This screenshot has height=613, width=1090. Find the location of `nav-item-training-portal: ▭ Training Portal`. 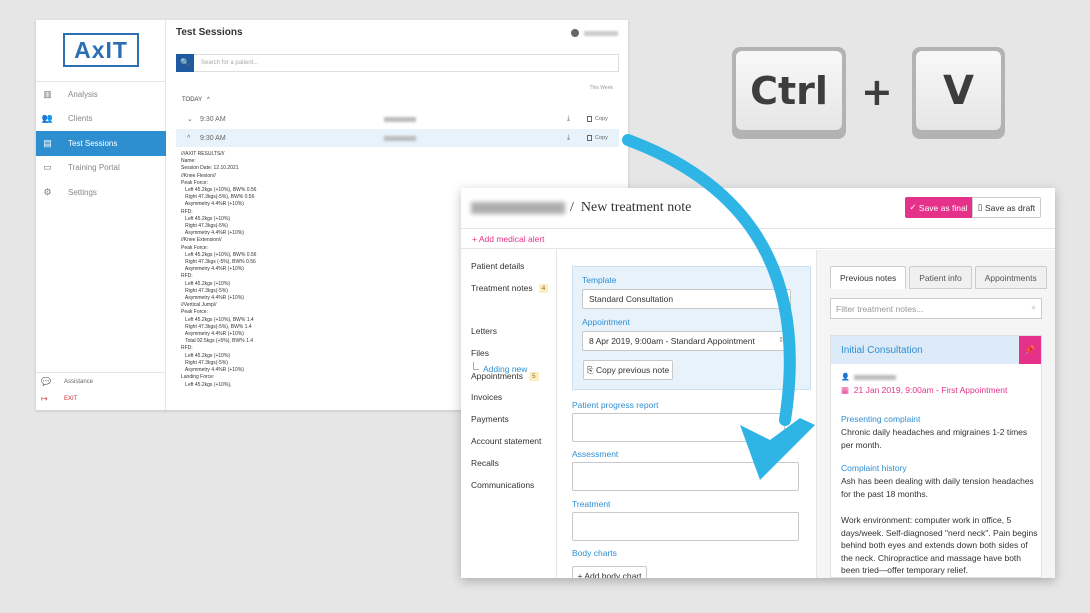

nav-item-training-portal: ▭ Training Portal is located at coordinates (101, 168).